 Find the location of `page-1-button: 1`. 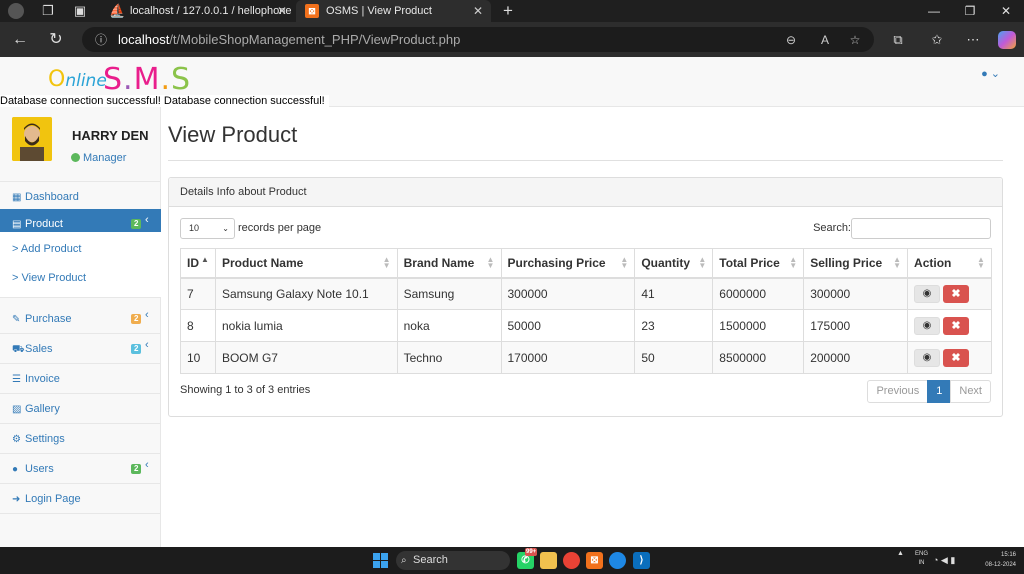

page-1-button: 1 is located at coordinates (939, 391).